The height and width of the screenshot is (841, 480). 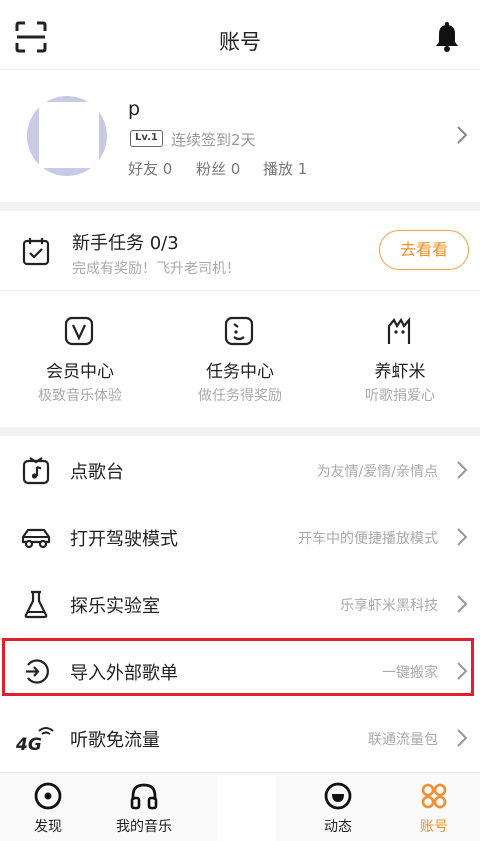 I want to click on tab-label: 发现, so click(x=48, y=827).